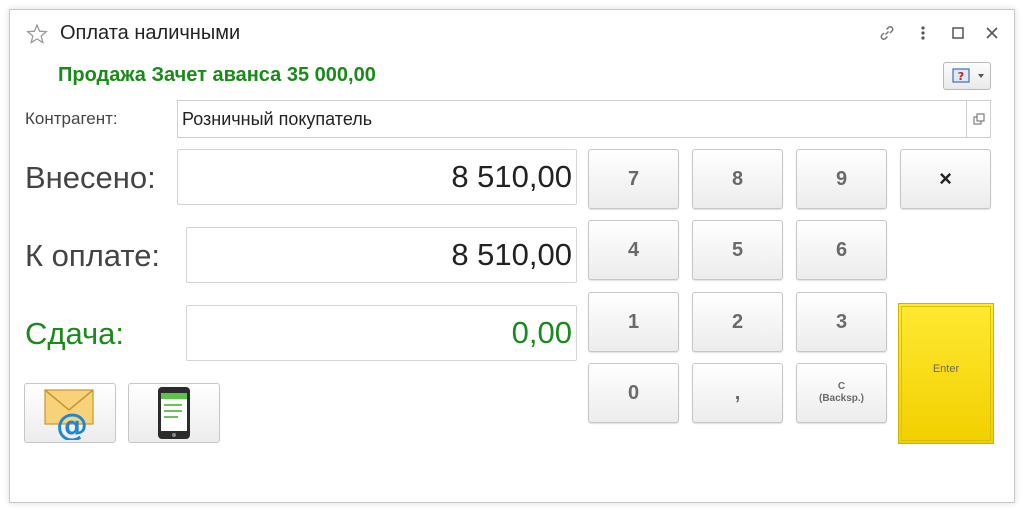  What do you see at coordinates (633, 179) in the screenshot?
I see `key-7: 7` at bounding box center [633, 179].